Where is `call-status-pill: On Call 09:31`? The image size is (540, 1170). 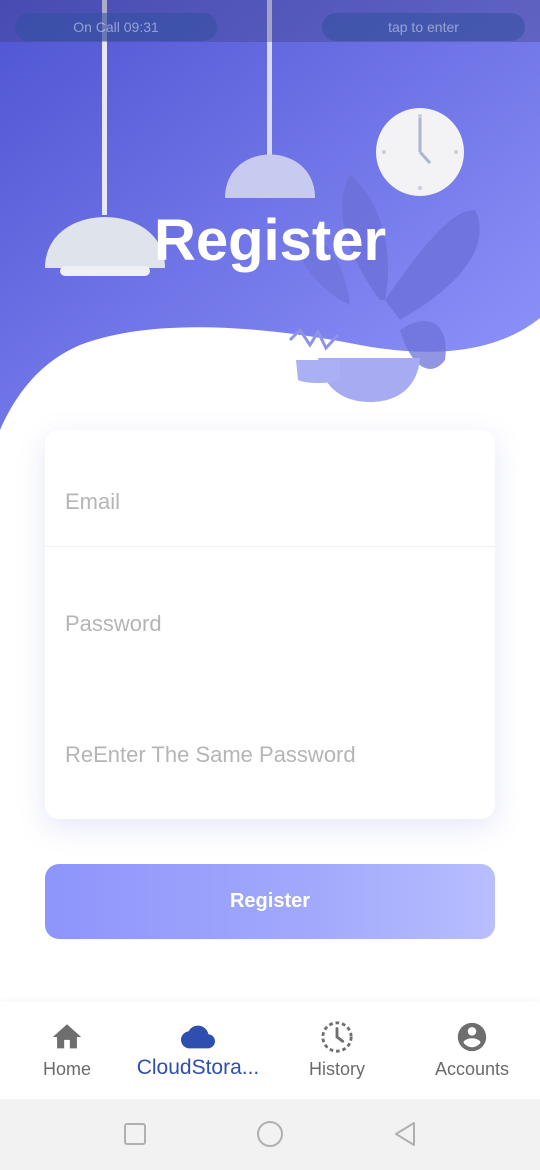
call-status-pill: On Call 09:31 is located at coordinates (116, 27).